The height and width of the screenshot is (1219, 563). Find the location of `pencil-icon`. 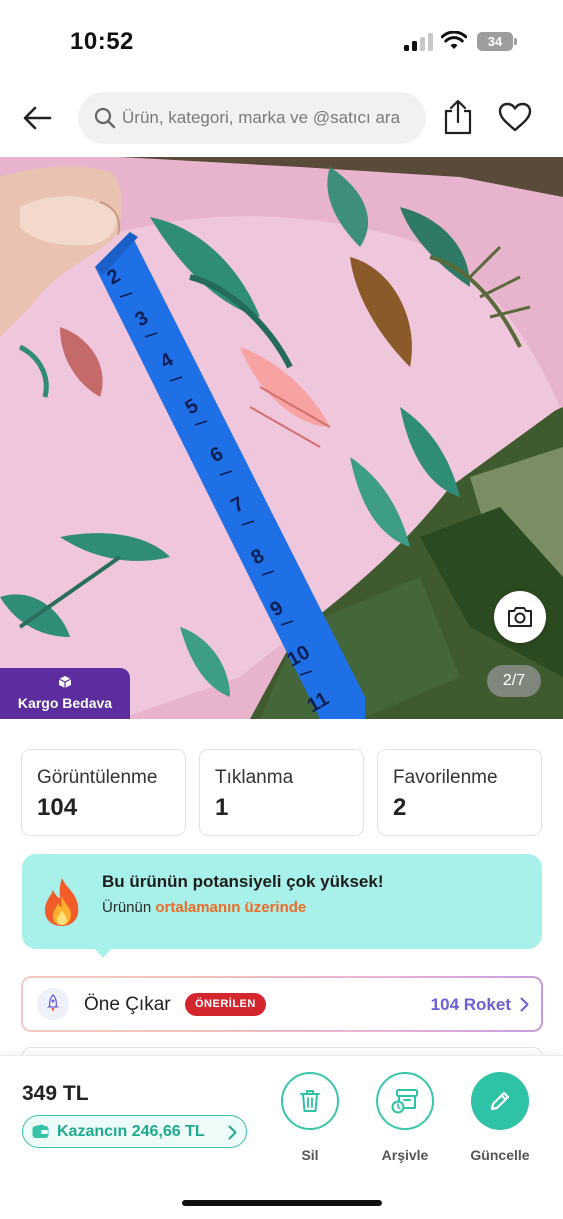

pencil-icon is located at coordinates (500, 1101).